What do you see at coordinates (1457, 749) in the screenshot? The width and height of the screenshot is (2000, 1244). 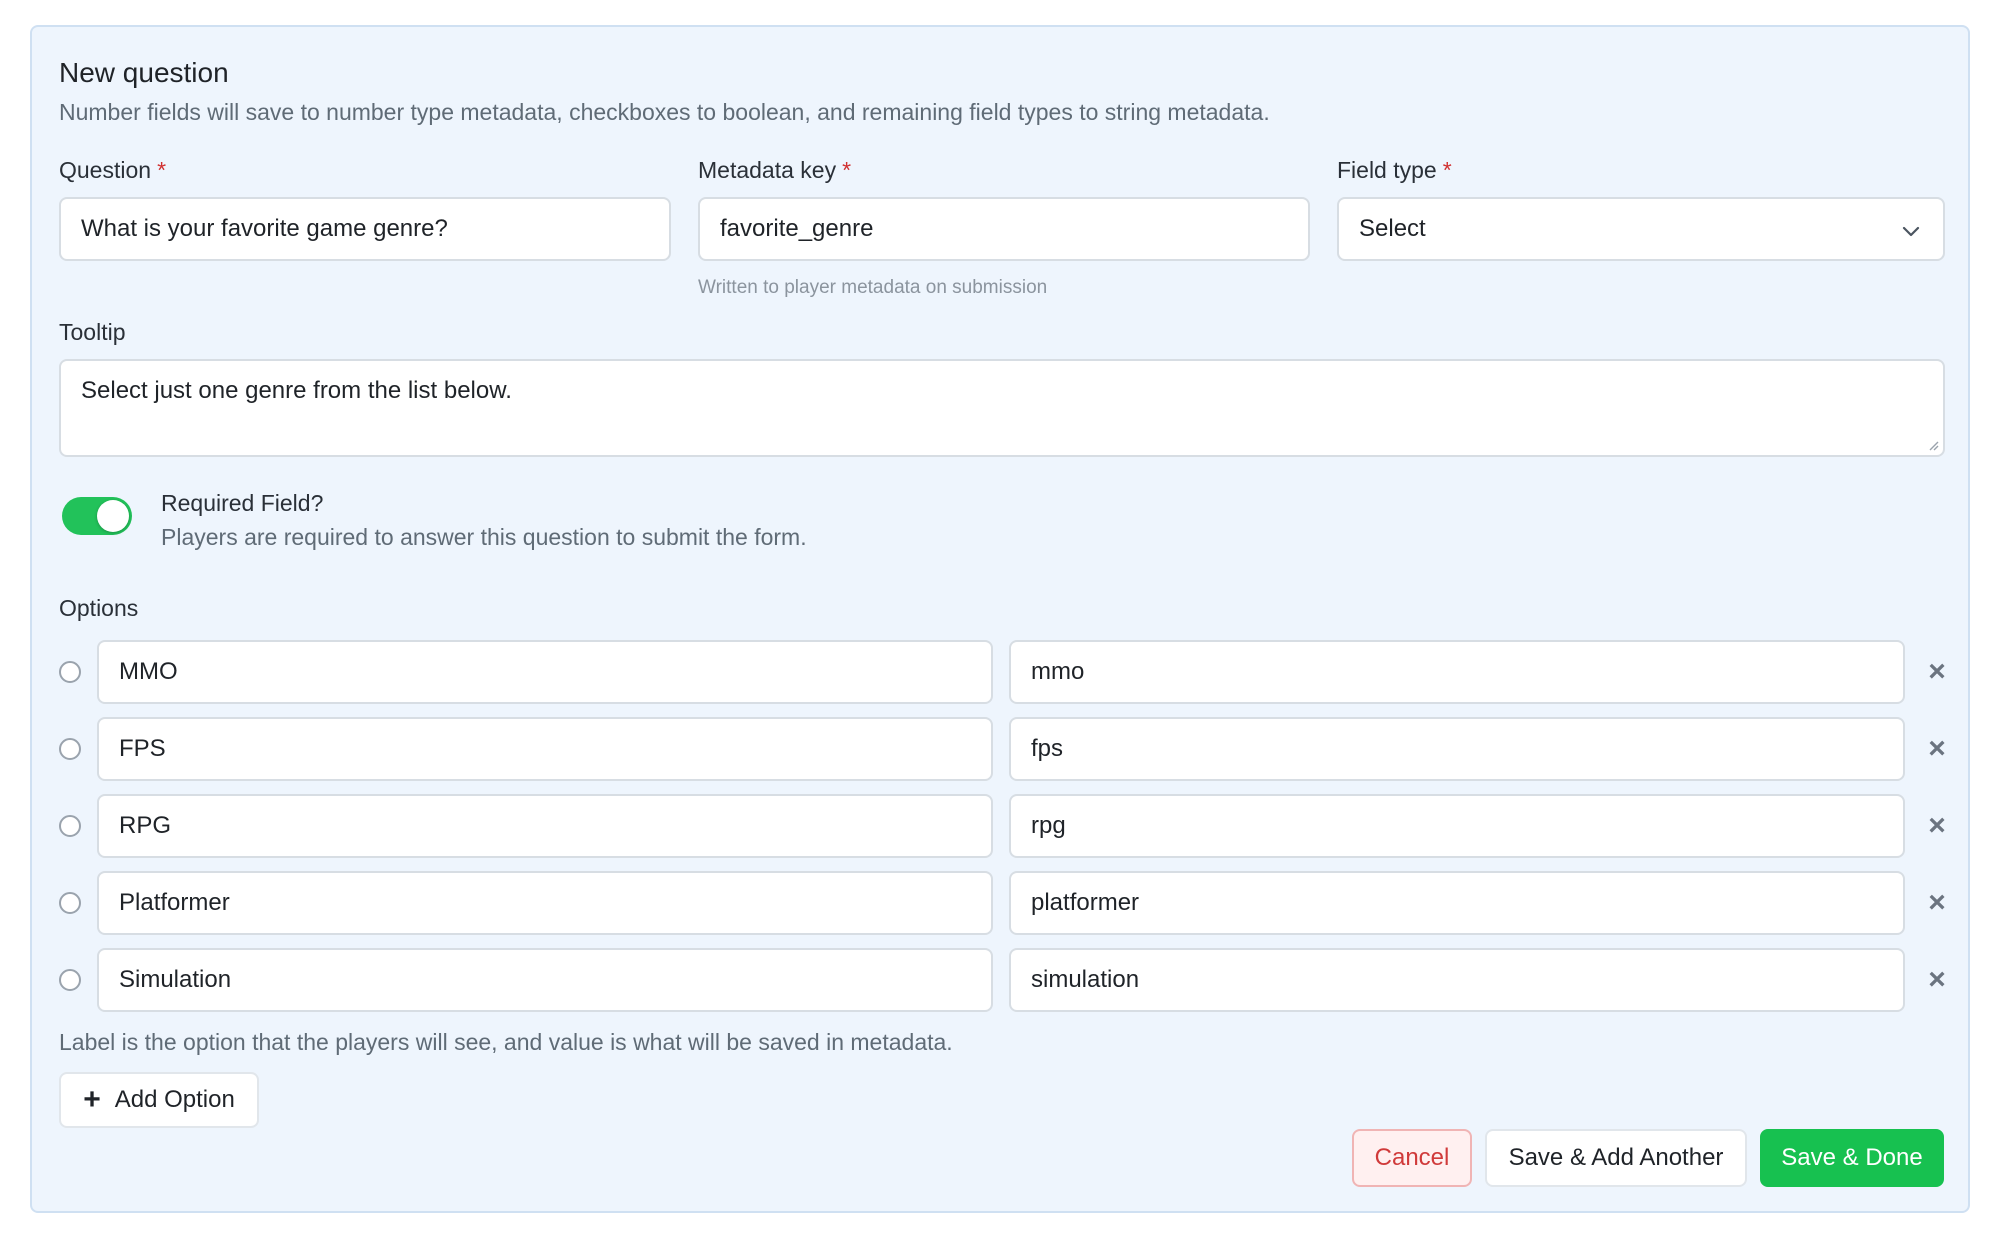 I see `option-value-input: fps` at bounding box center [1457, 749].